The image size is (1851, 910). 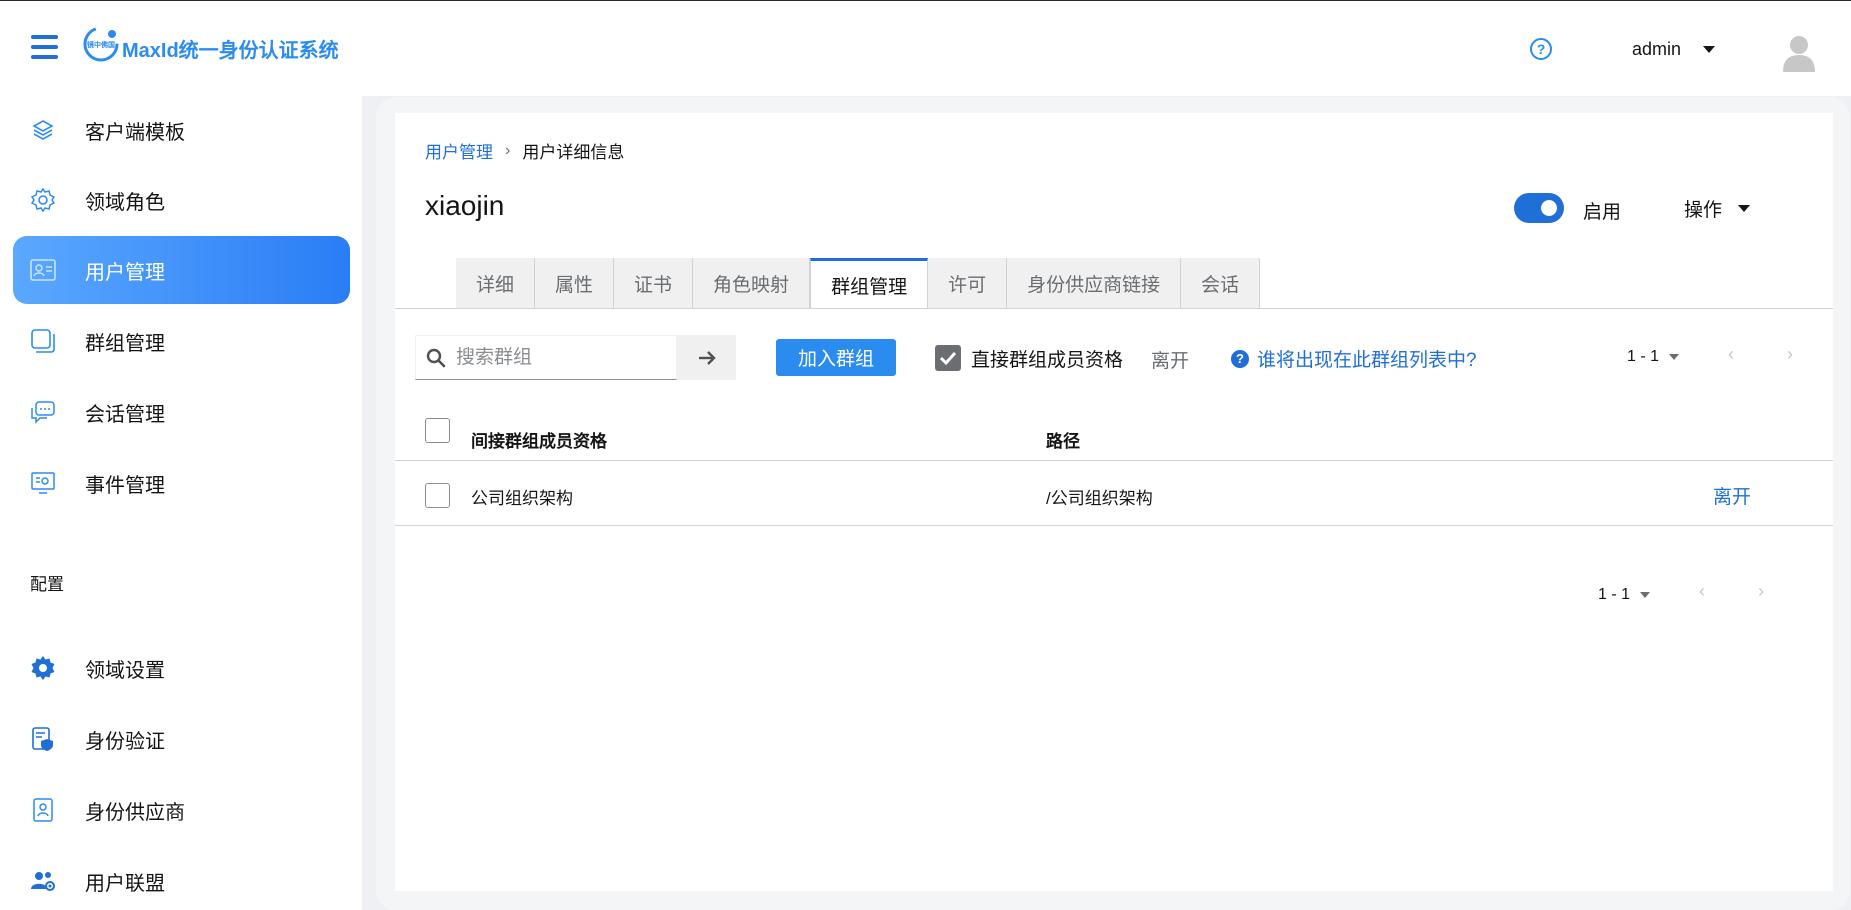 What do you see at coordinates (1047, 360) in the screenshot?
I see `direct-membership-label: 直接群组成员资格` at bounding box center [1047, 360].